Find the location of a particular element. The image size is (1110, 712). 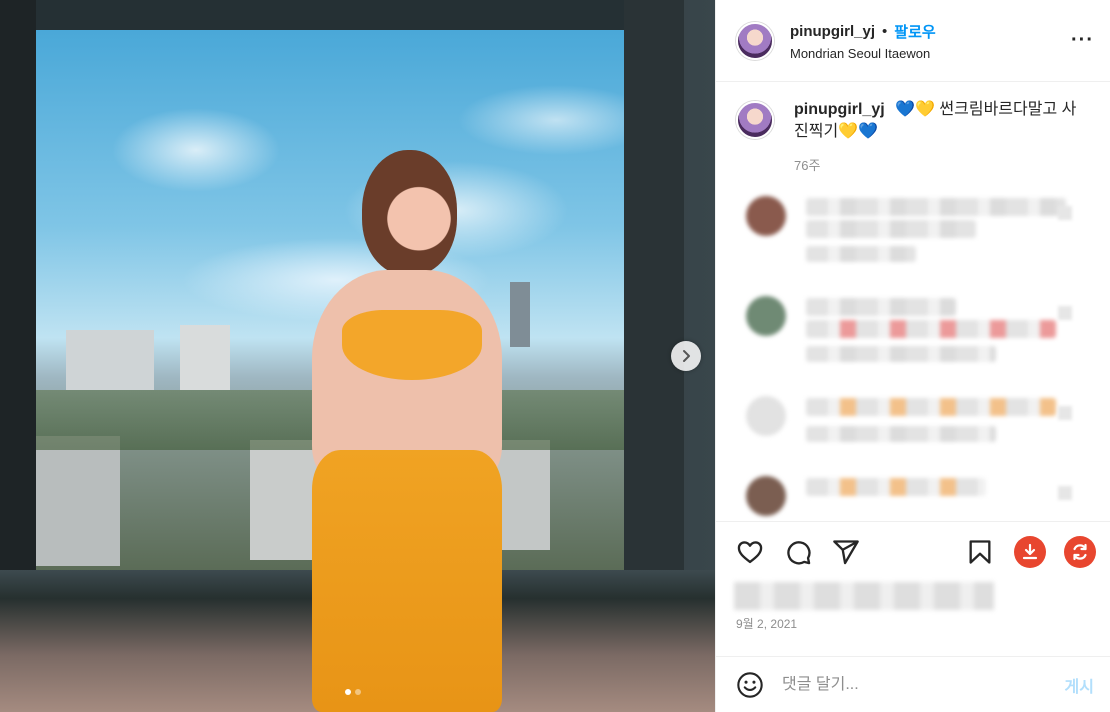

save-button is located at coordinates (980, 552).